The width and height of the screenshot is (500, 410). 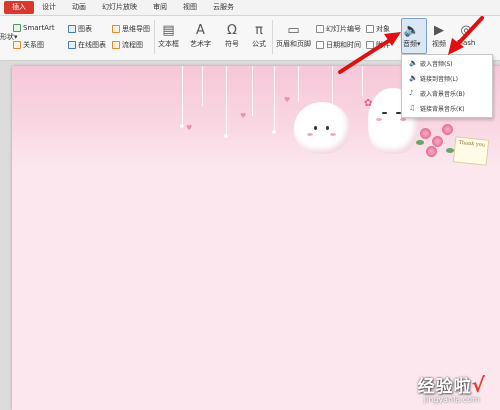 What do you see at coordinates (411, 45) in the screenshot?
I see `annotation-arrows` at bounding box center [411, 45].